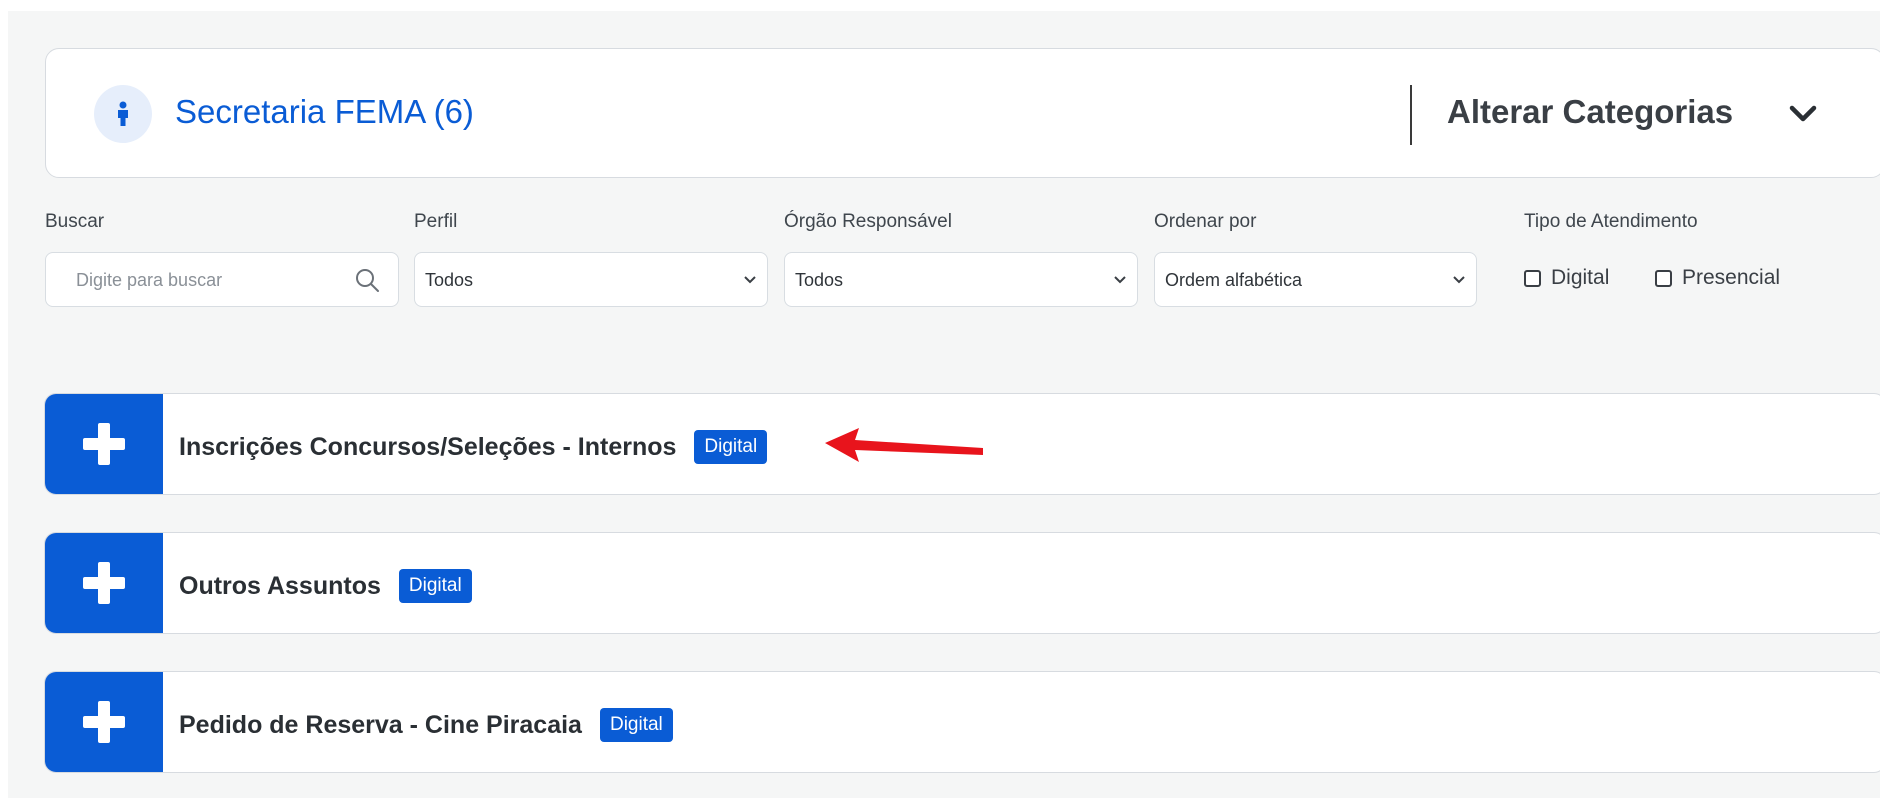  What do you see at coordinates (428, 446) in the screenshot?
I see `service-title: Inscrições Concursos/Seleções - Internos` at bounding box center [428, 446].